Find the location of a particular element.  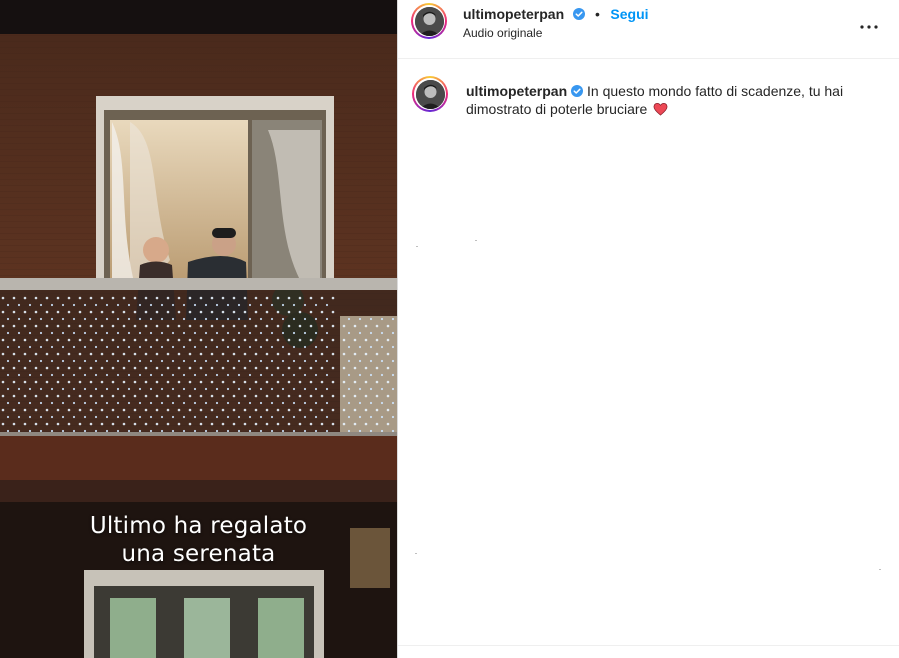

media-caption-line-1: Ultimo ha regalato is located at coordinates (198, 526).